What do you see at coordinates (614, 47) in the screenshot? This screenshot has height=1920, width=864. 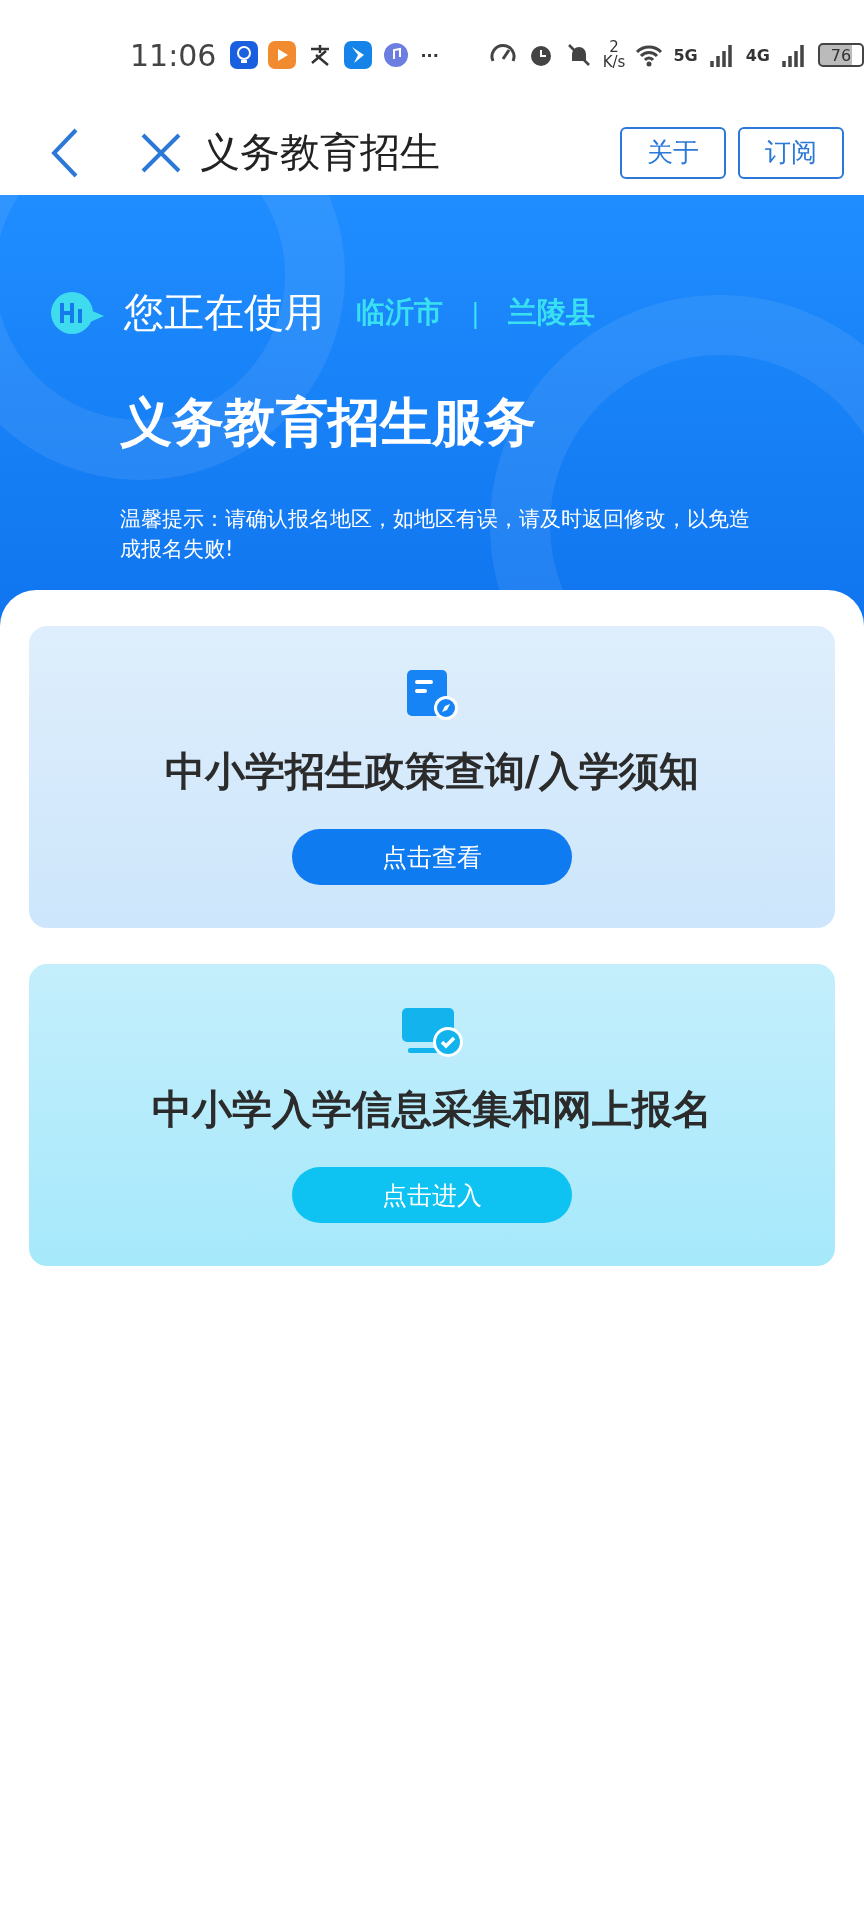 I see `network-speed-value: 2` at bounding box center [614, 47].